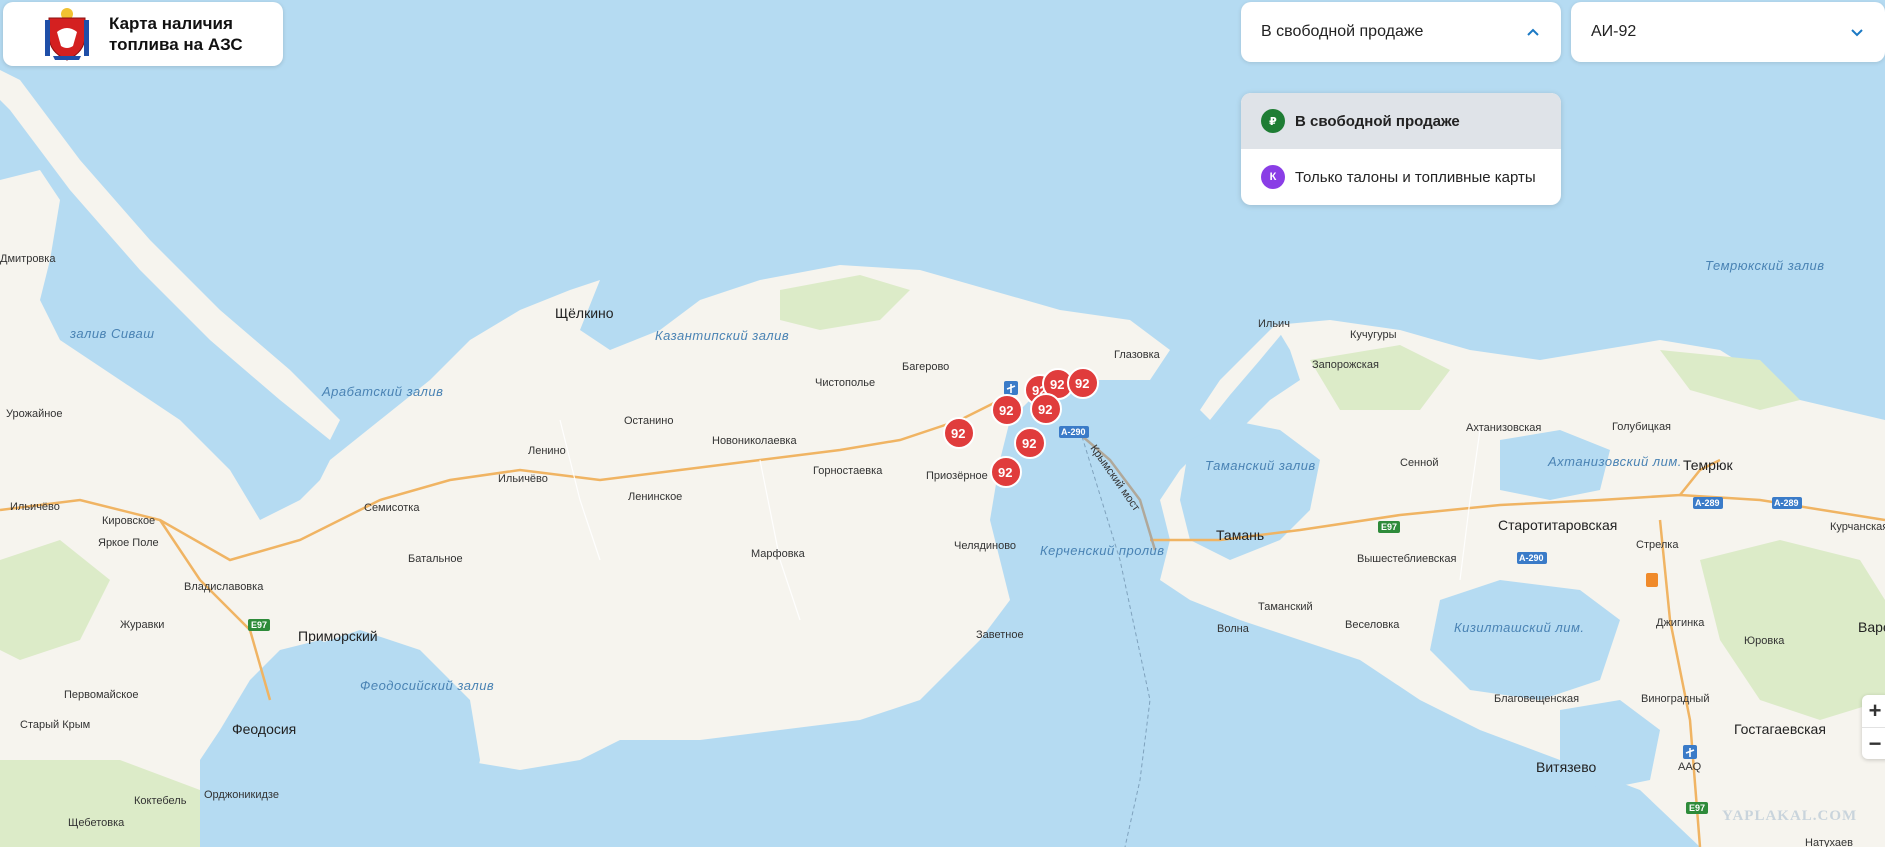 This screenshot has height=847, width=1885. I want to click on ruble-icon: ₽, so click(1273, 121).